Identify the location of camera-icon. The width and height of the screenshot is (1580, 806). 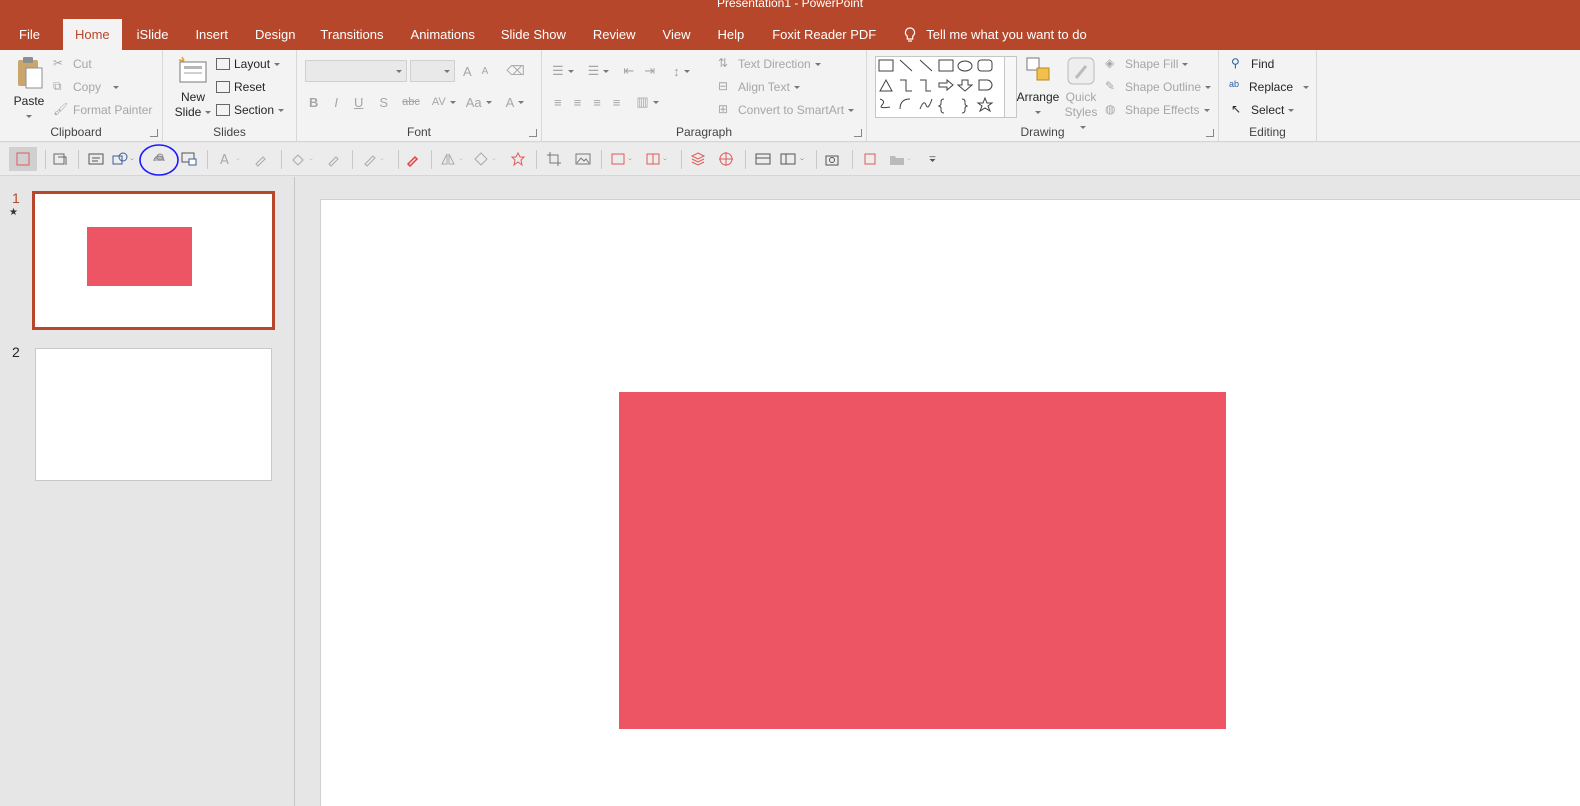
(833, 159).